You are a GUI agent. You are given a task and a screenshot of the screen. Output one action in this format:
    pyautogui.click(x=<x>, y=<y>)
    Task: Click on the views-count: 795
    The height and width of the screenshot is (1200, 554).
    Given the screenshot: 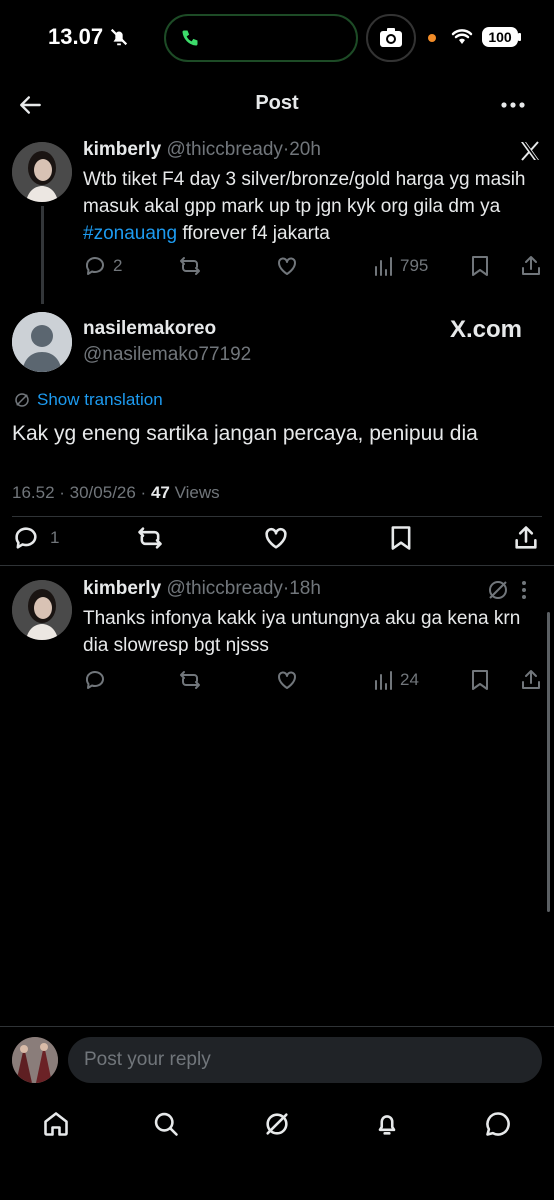 What is the action you would take?
    pyautogui.click(x=414, y=265)
    